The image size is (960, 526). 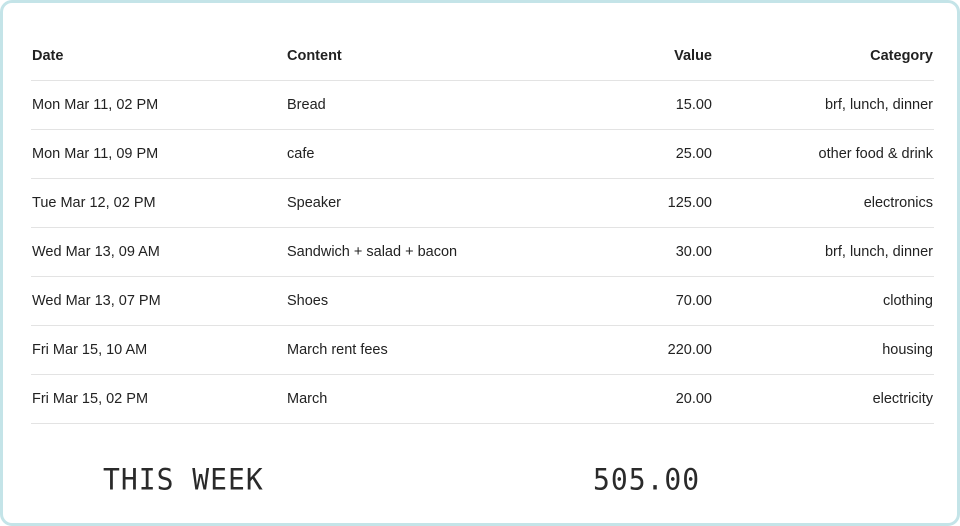 What do you see at coordinates (437, 105) in the screenshot?
I see `cell-content: Bread` at bounding box center [437, 105].